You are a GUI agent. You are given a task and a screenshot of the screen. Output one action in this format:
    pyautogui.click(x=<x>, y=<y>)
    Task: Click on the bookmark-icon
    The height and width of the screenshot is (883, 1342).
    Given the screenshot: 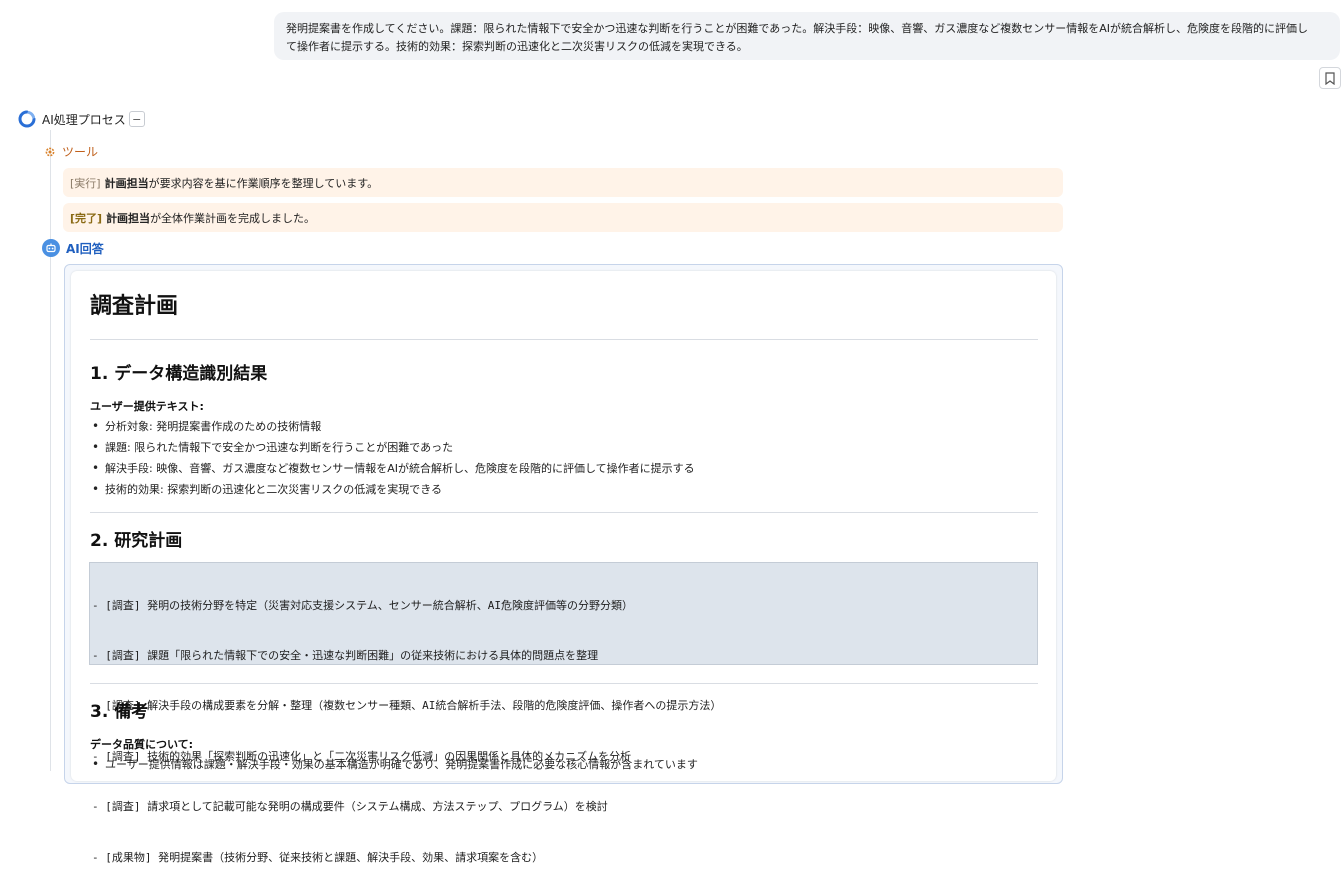 What is the action you would take?
    pyautogui.click(x=1330, y=78)
    